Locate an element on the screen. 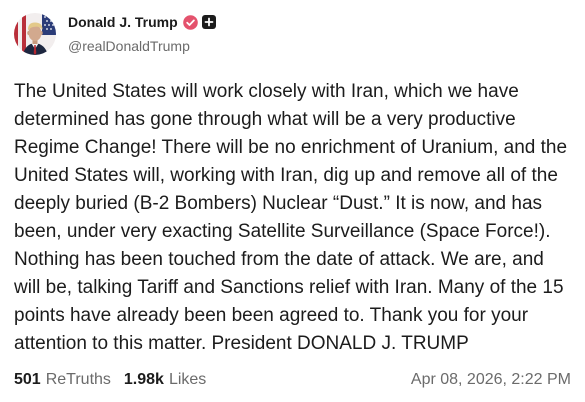  avatar-image is located at coordinates (35, 34).